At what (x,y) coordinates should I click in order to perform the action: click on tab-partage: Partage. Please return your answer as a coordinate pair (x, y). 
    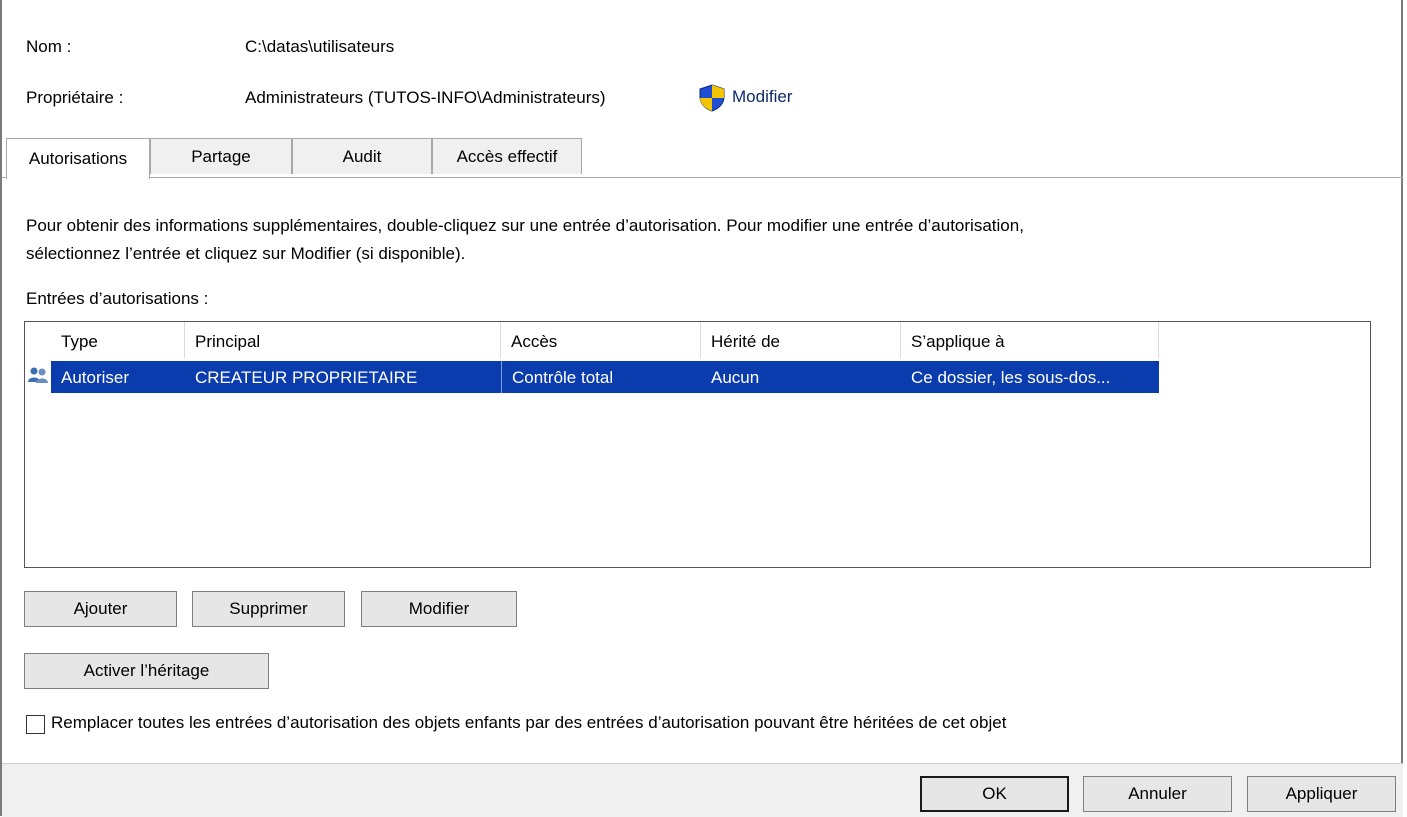
    Looking at the image, I should click on (221, 156).